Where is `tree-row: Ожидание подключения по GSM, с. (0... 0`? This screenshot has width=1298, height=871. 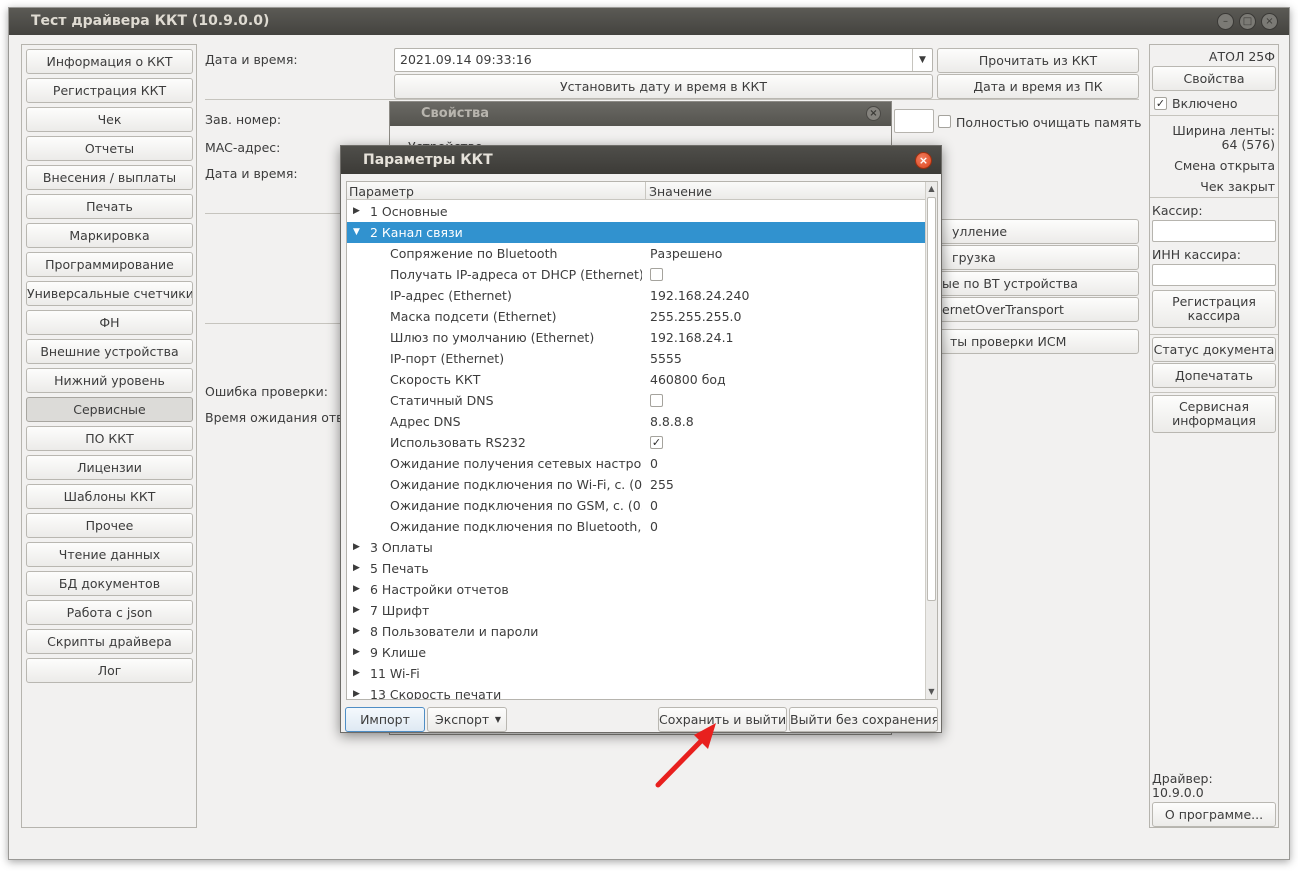 tree-row: Ожидание подключения по GSM, с. (0... 0 is located at coordinates (636, 505).